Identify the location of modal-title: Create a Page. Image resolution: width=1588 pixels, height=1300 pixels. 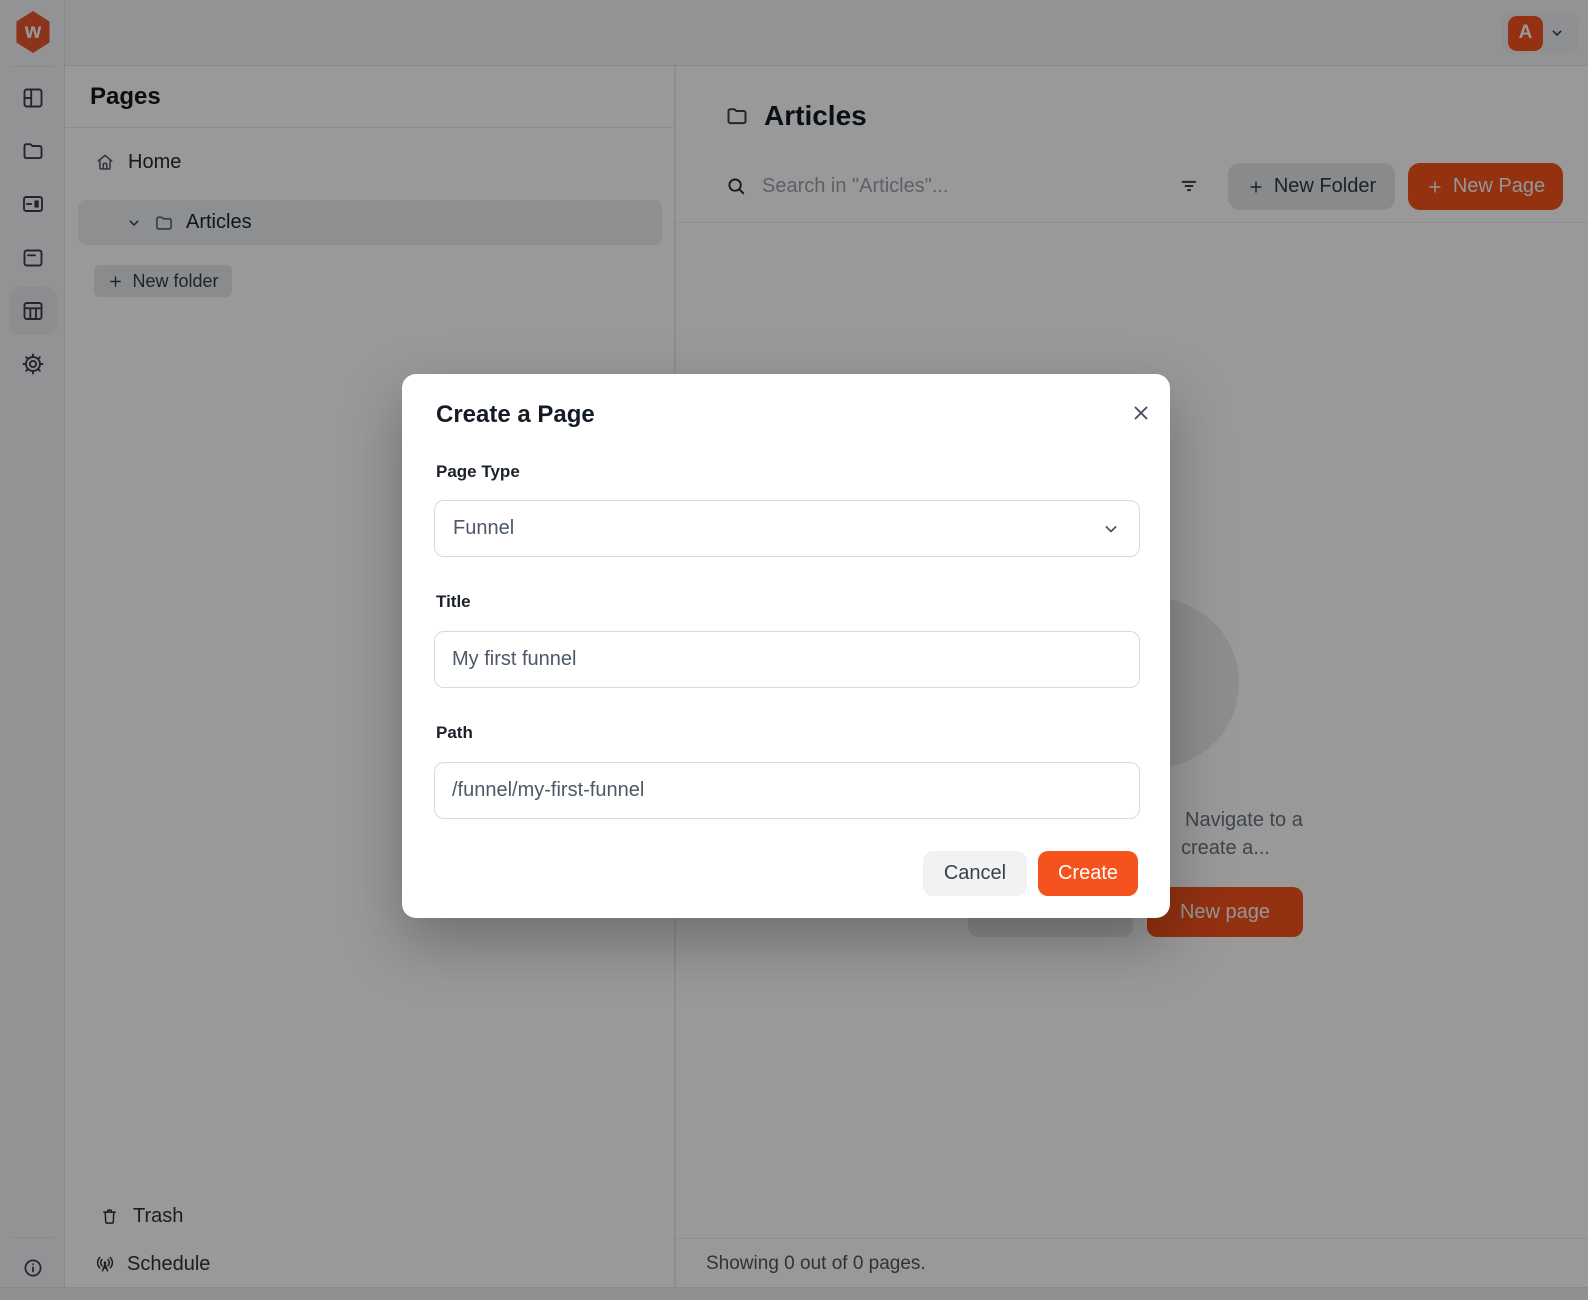
(515, 414).